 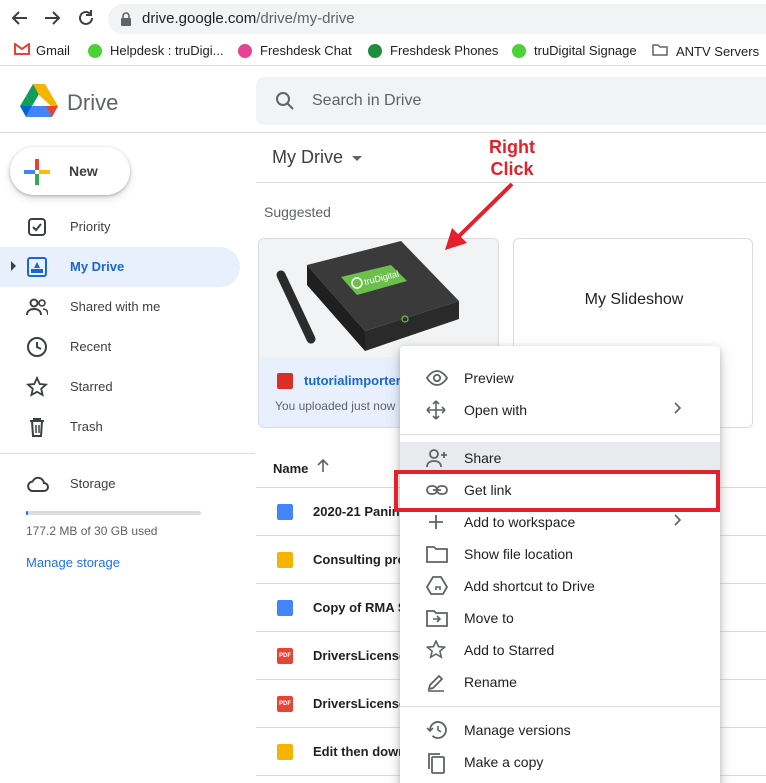 I want to click on address-bar: drive.google.com/drive/my-drive, so click(x=437, y=19).